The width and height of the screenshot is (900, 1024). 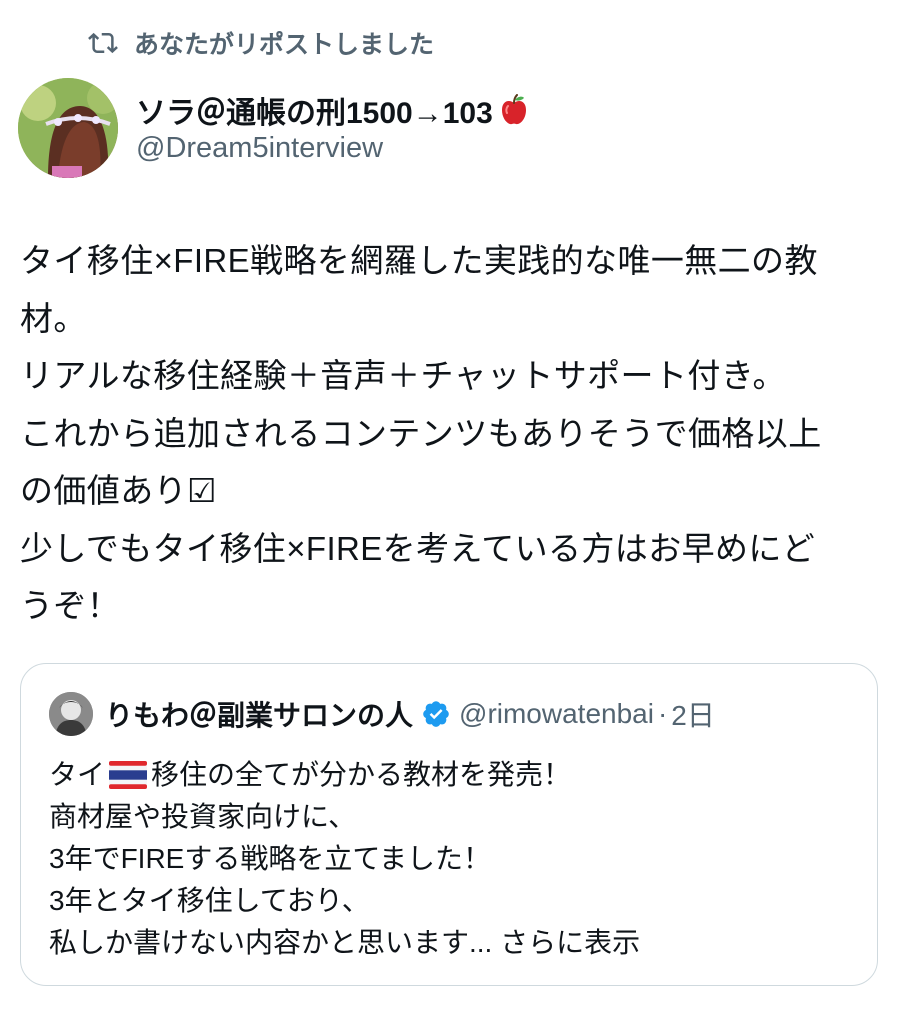 I want to click on tweet-line: うぞ！, so click(x=70, y=605).